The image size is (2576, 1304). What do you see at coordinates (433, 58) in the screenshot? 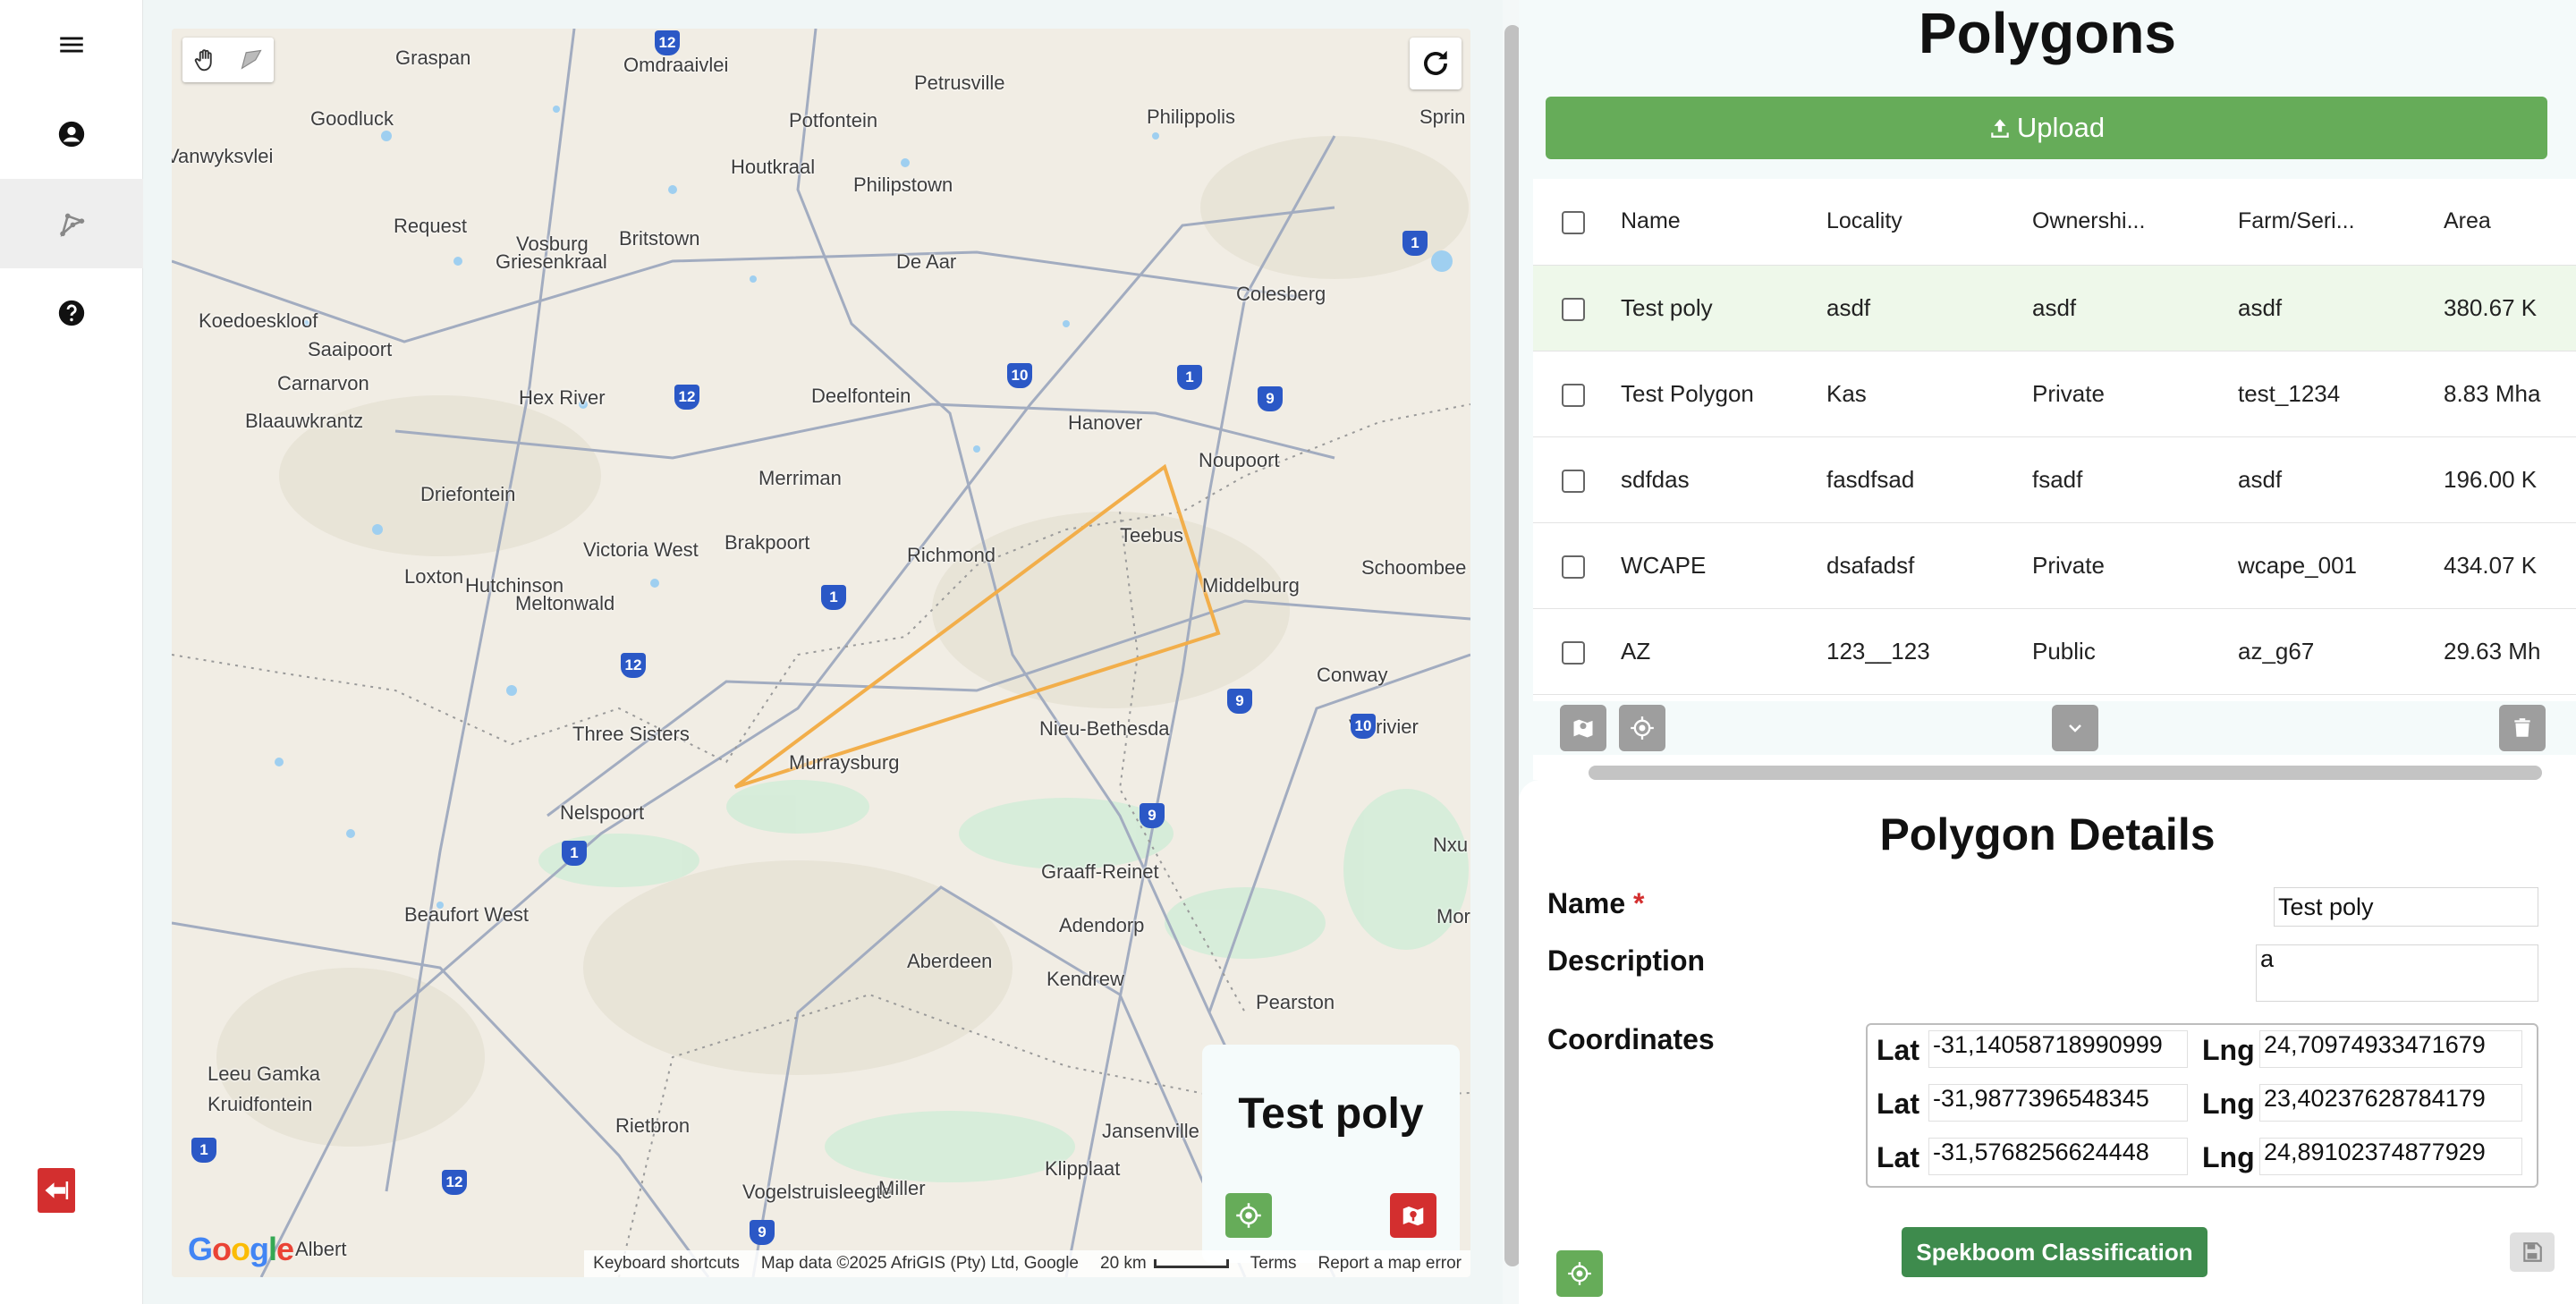
I see `city-label: Graspan` at bounding box center [433, 58].